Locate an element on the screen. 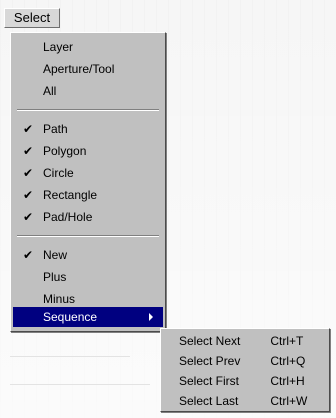  submenu-item-label: Select Last is located at coordinates (209, 401).